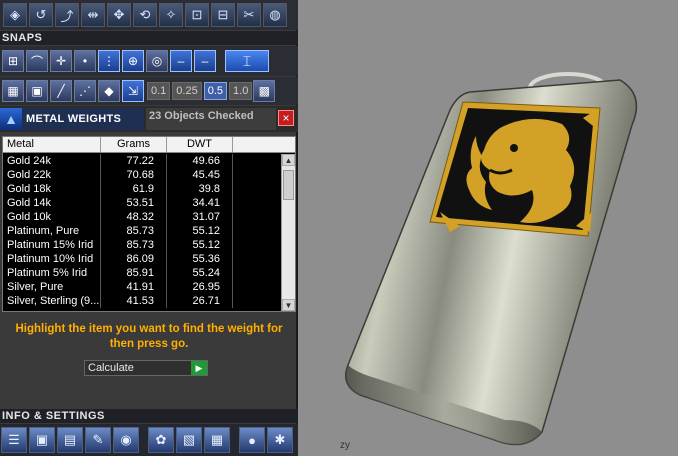 The image size is (678, 456). What do you see at coordinates (13, 91) in the screenshot?
I see `grid-icon: ▦` at bounding box center [13, 91].